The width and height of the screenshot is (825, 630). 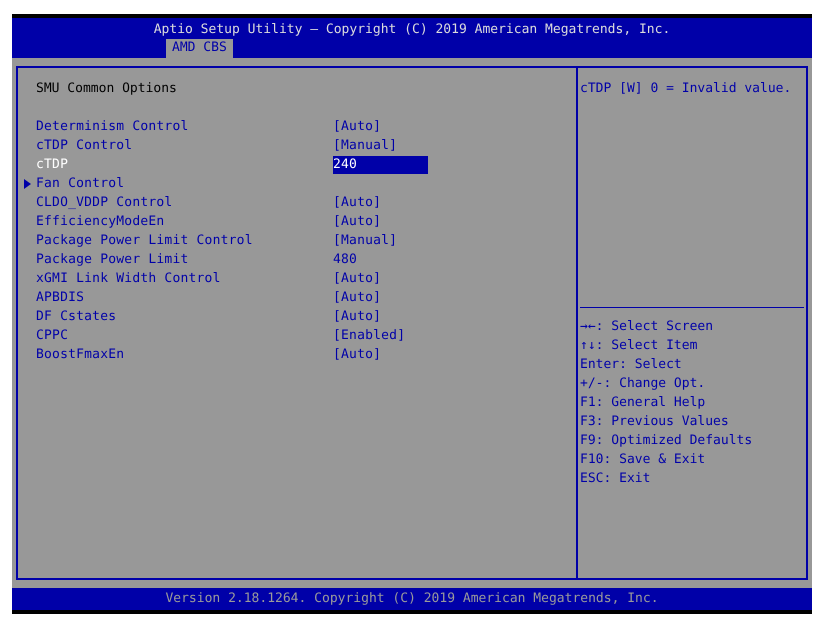 What do you see at coordinates (184, 222) in the screenshot?
I see `setting-label: EfficiencyModeEn` at bounding box center [184, 222].